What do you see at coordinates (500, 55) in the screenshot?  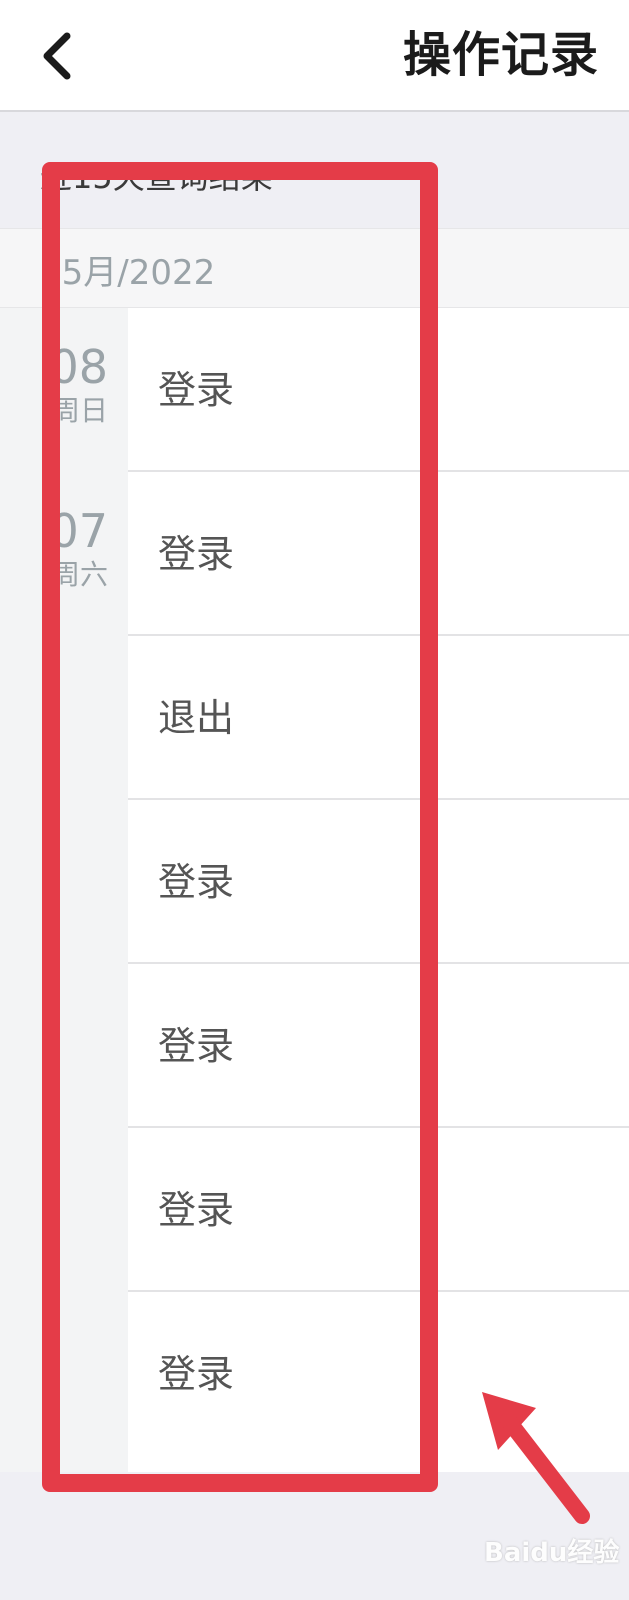 I see `page-title: 操作记录` at bounding box center [500, 55].